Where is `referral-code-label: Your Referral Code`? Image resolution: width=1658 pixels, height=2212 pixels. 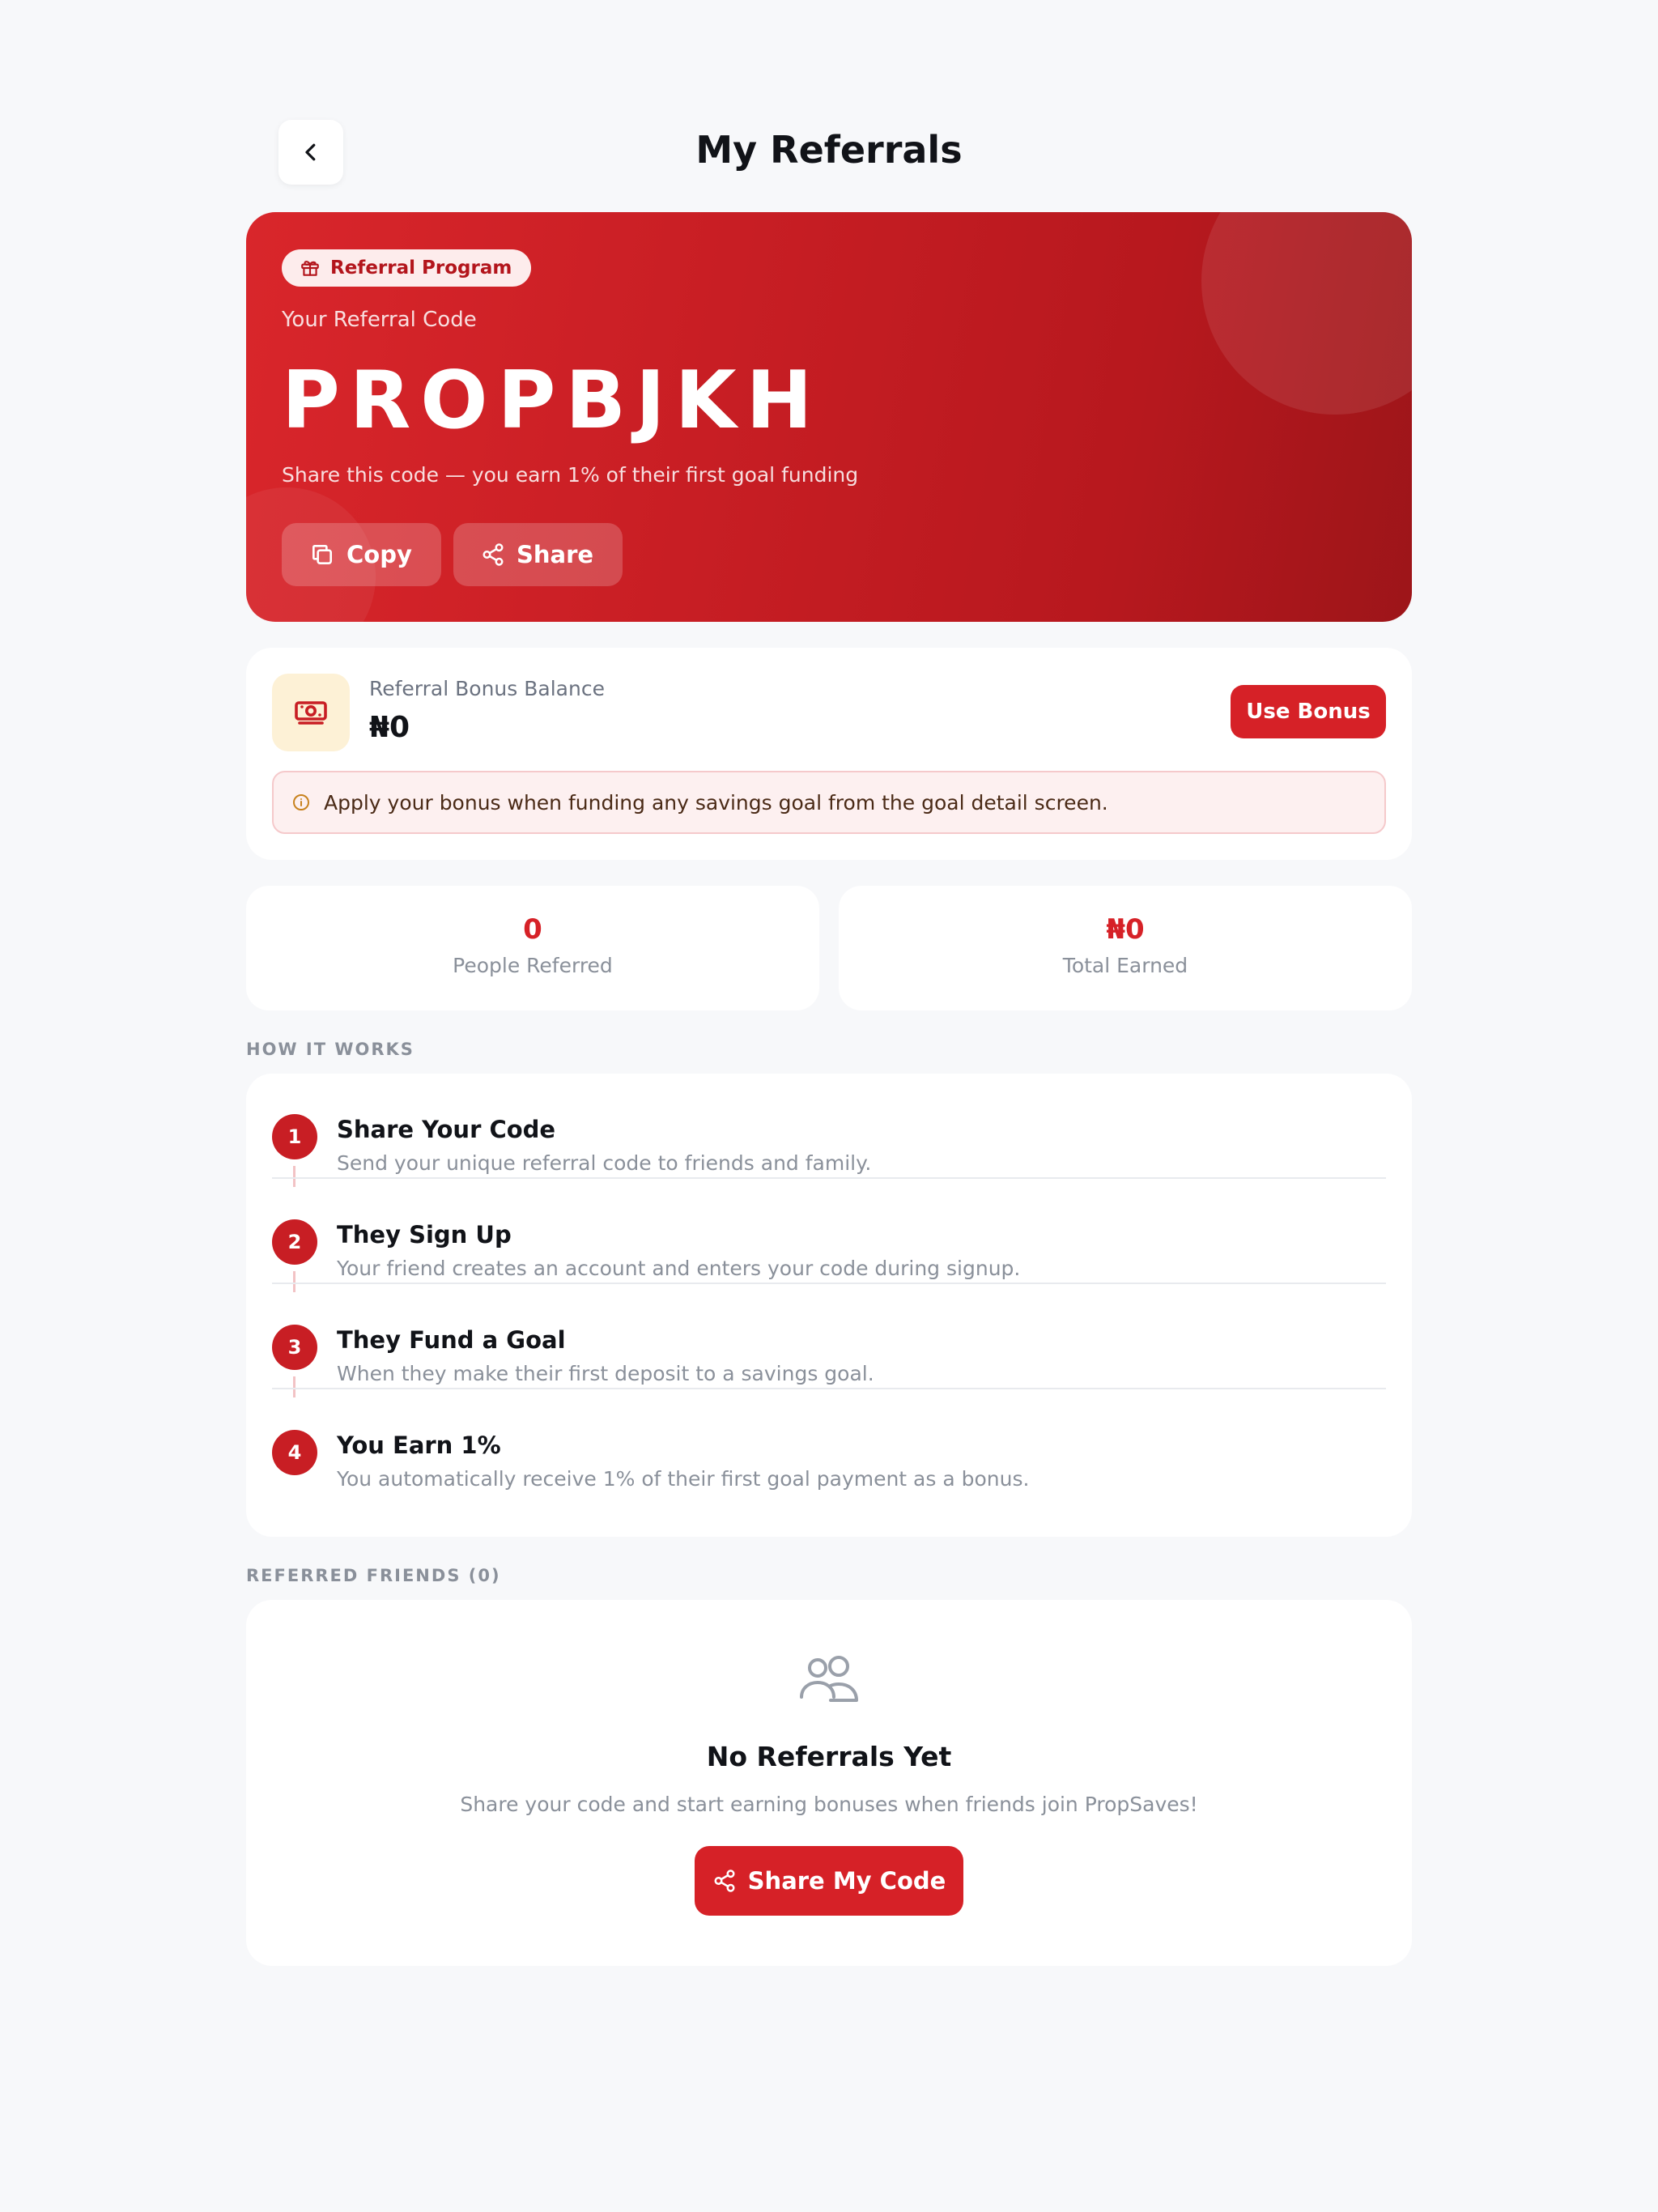
referral-code-label: Your Referral Code is located at coordinates (379, 320).